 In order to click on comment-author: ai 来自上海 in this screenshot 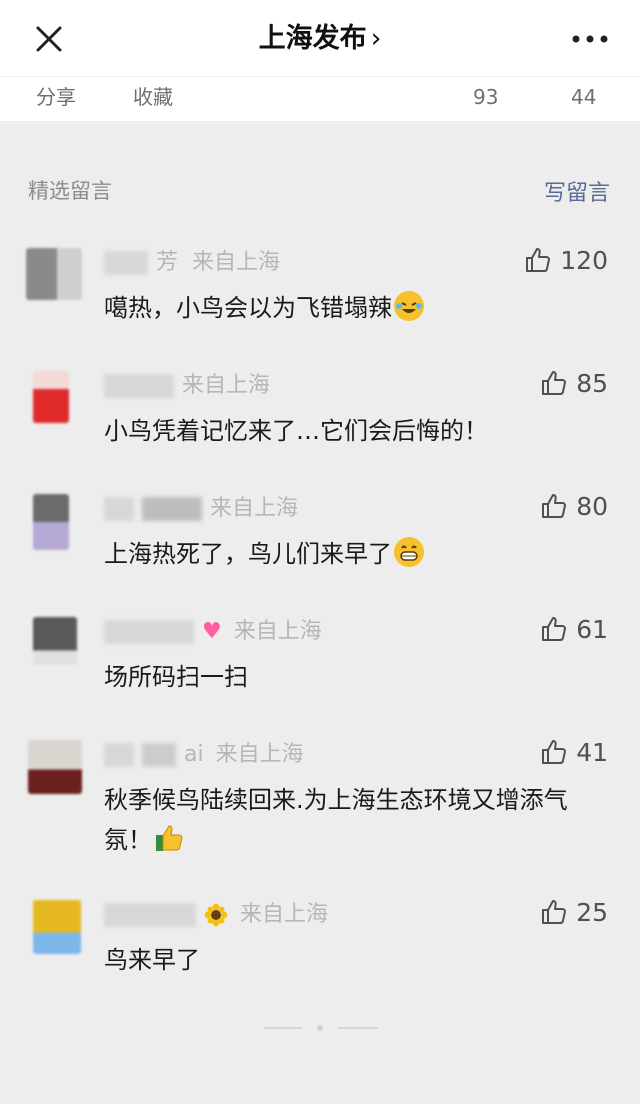, I will do `click(204, 755)`.